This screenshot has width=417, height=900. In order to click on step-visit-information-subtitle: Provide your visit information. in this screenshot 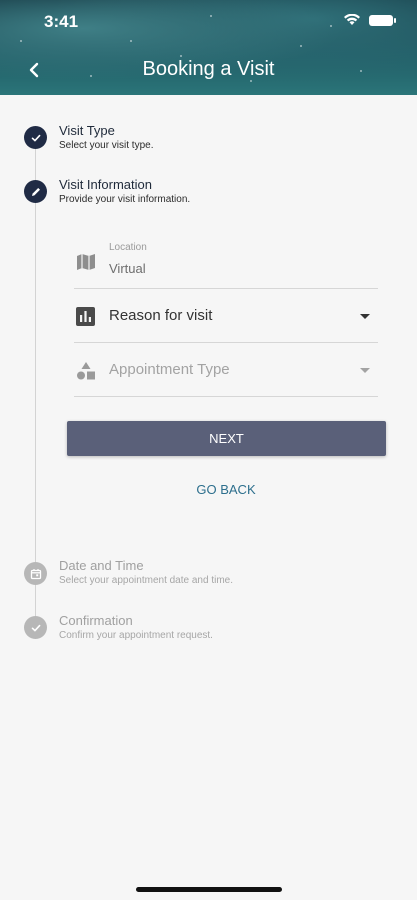, I will do `click(125, 199)`.